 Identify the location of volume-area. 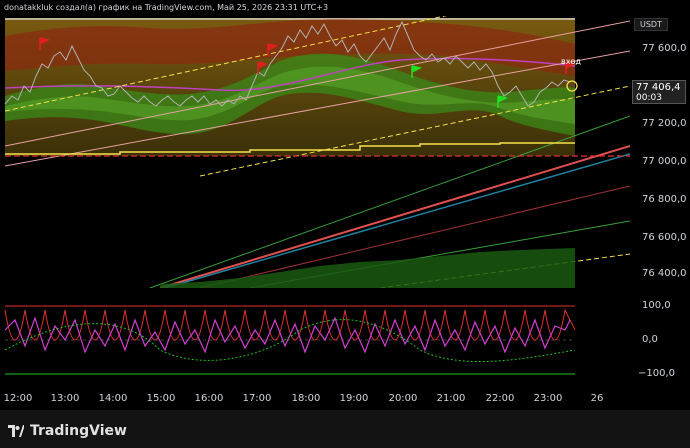
(367, 268).